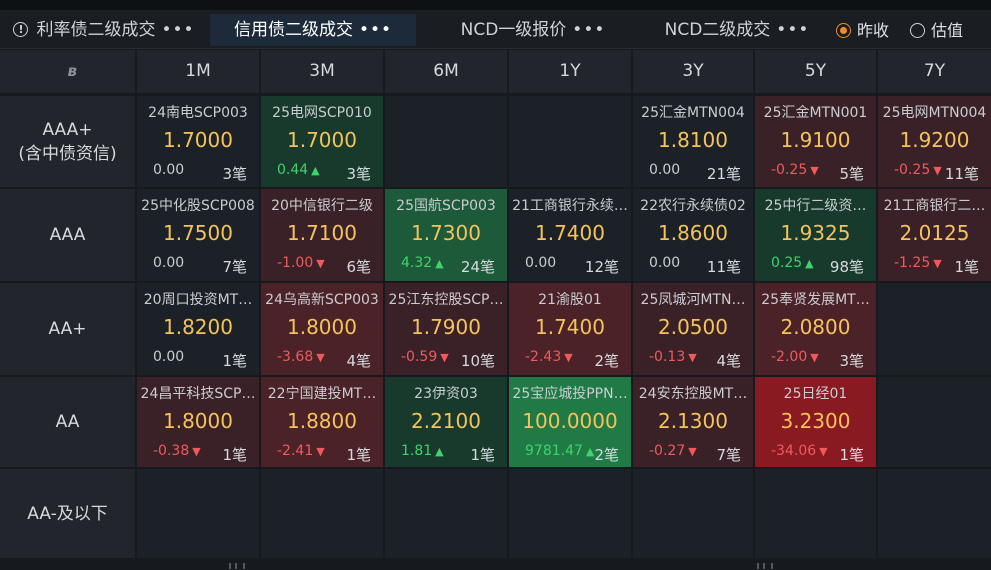 The height and width of the screenshot is (570, 991). Describe the element at coordinates (693, 71) in the screenshot. I see `column-header-3Y: 3Y` at that location.